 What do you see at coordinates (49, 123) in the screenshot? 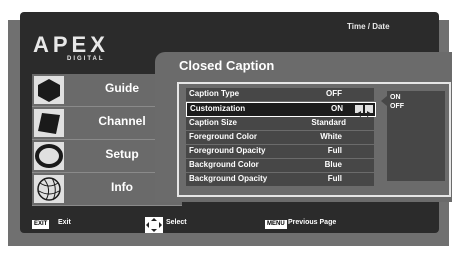
I see `parallelogram-icon` at bounding box center [49, 123].